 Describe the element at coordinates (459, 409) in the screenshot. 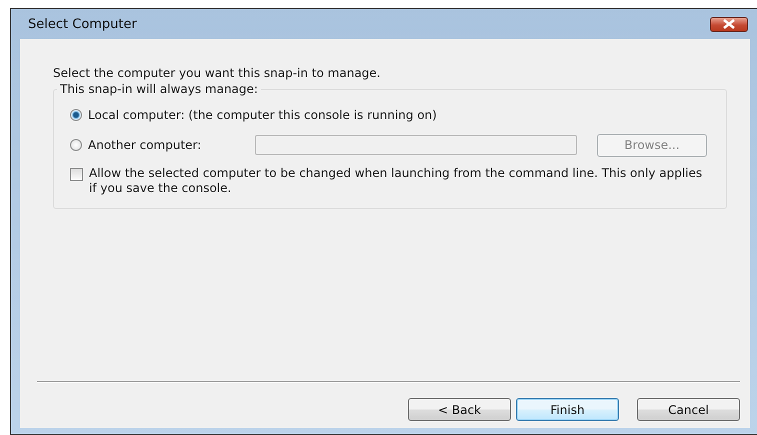

I see `dialog-button: < Back` at that location.